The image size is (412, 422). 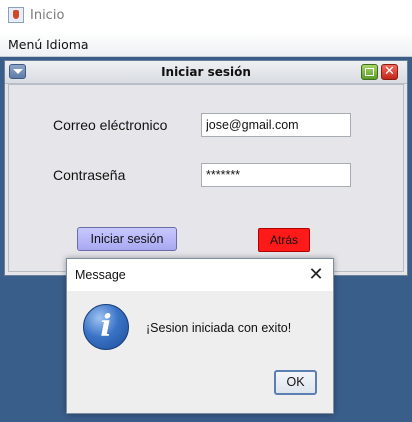 I want to click on information-icon: i, so click(x=106, y=327).